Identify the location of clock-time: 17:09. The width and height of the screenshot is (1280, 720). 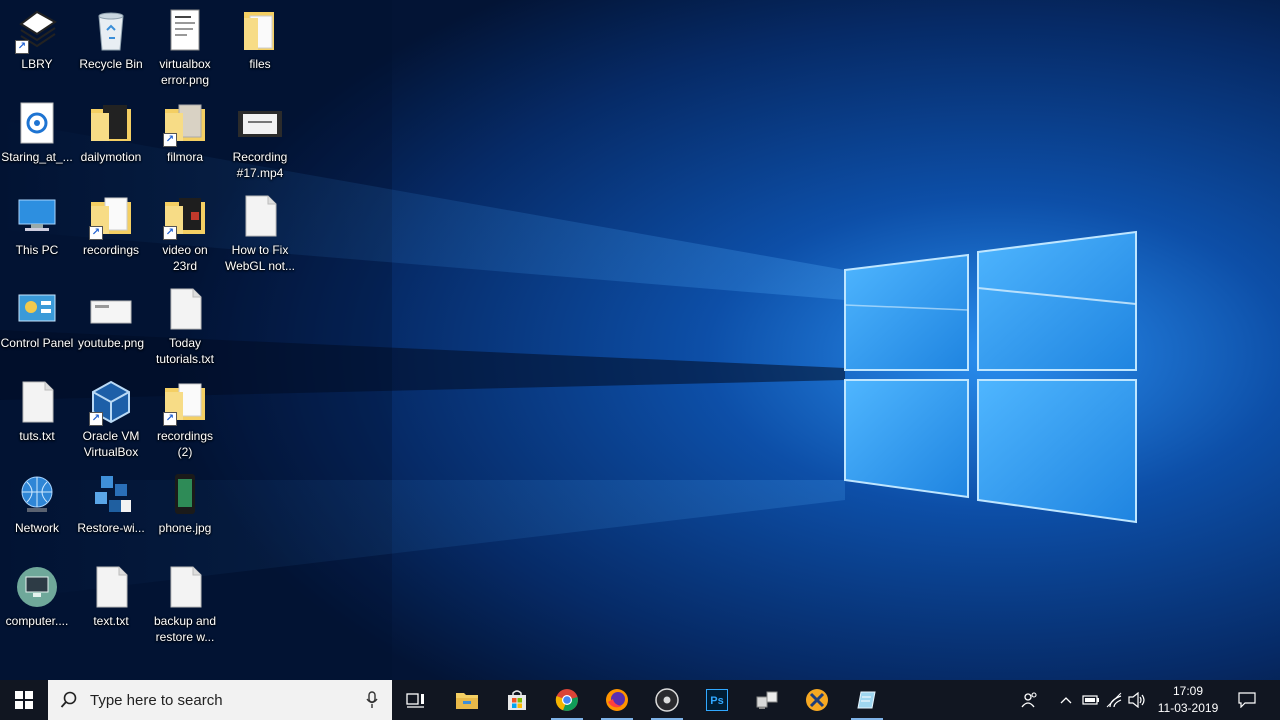
(1188, 691).